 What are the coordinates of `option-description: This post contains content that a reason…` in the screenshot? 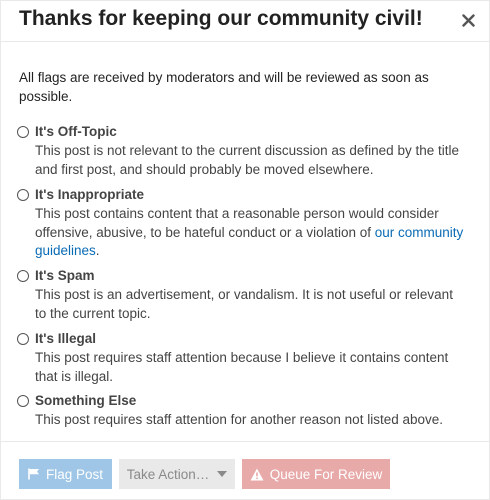 It's located at (251, 233).